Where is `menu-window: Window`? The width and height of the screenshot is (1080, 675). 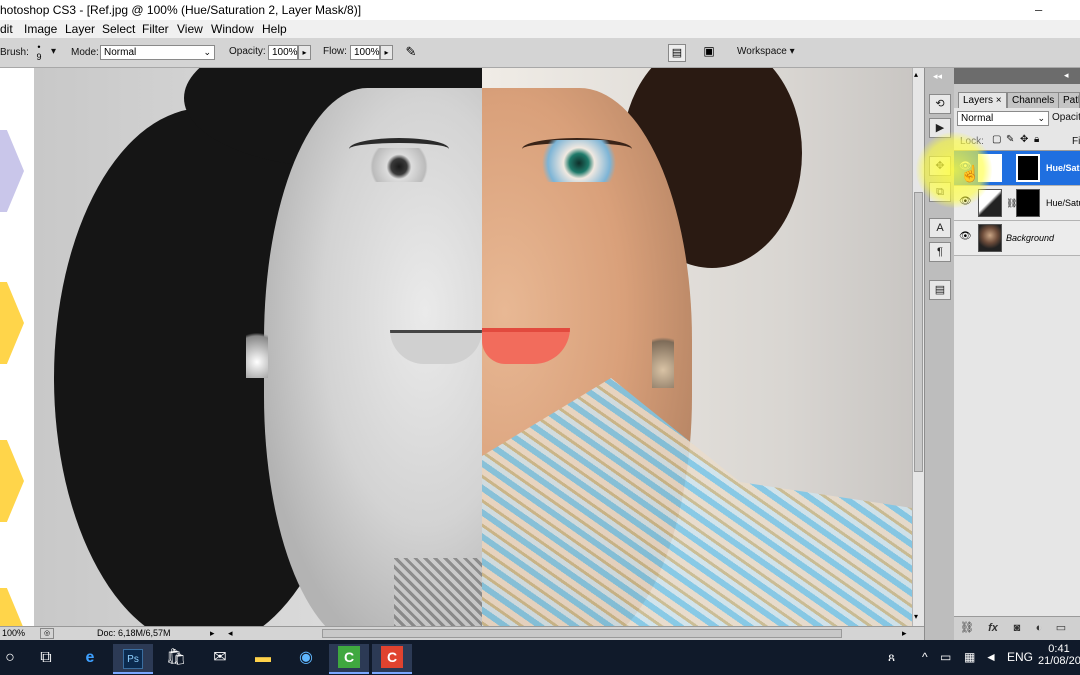 menu-window: Window is located at coordinates (232, 29).